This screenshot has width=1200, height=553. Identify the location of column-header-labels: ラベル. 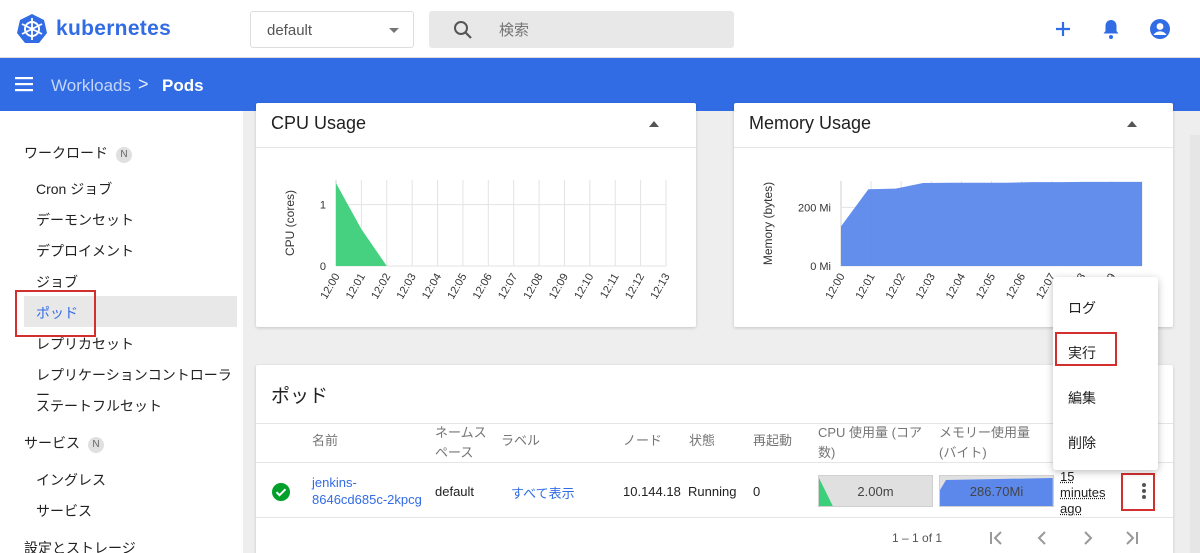
(520, 441).